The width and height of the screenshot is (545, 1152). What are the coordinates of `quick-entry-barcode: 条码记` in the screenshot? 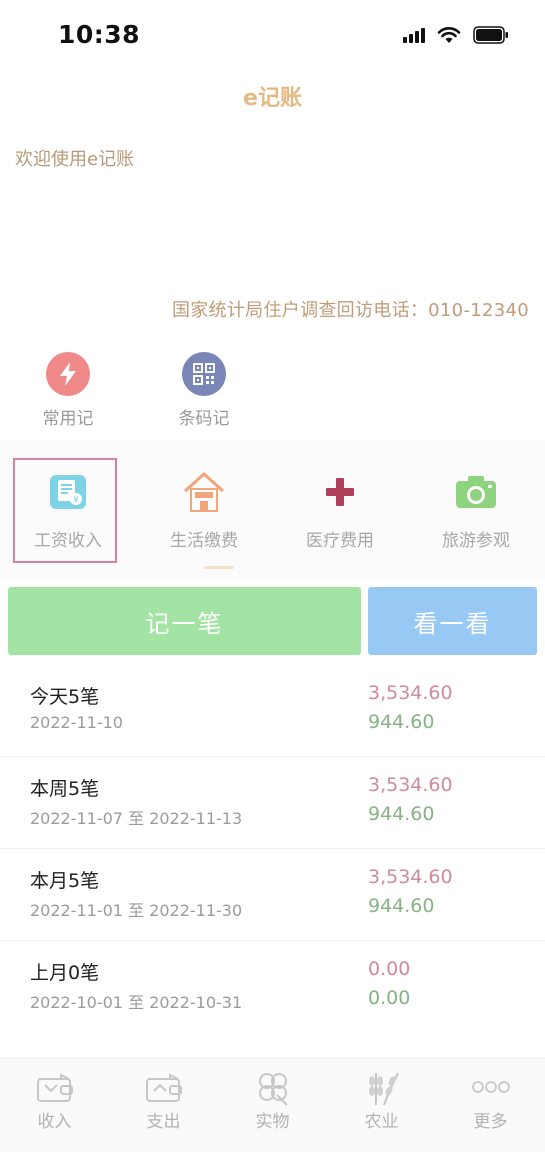 It's located at (204, 390).